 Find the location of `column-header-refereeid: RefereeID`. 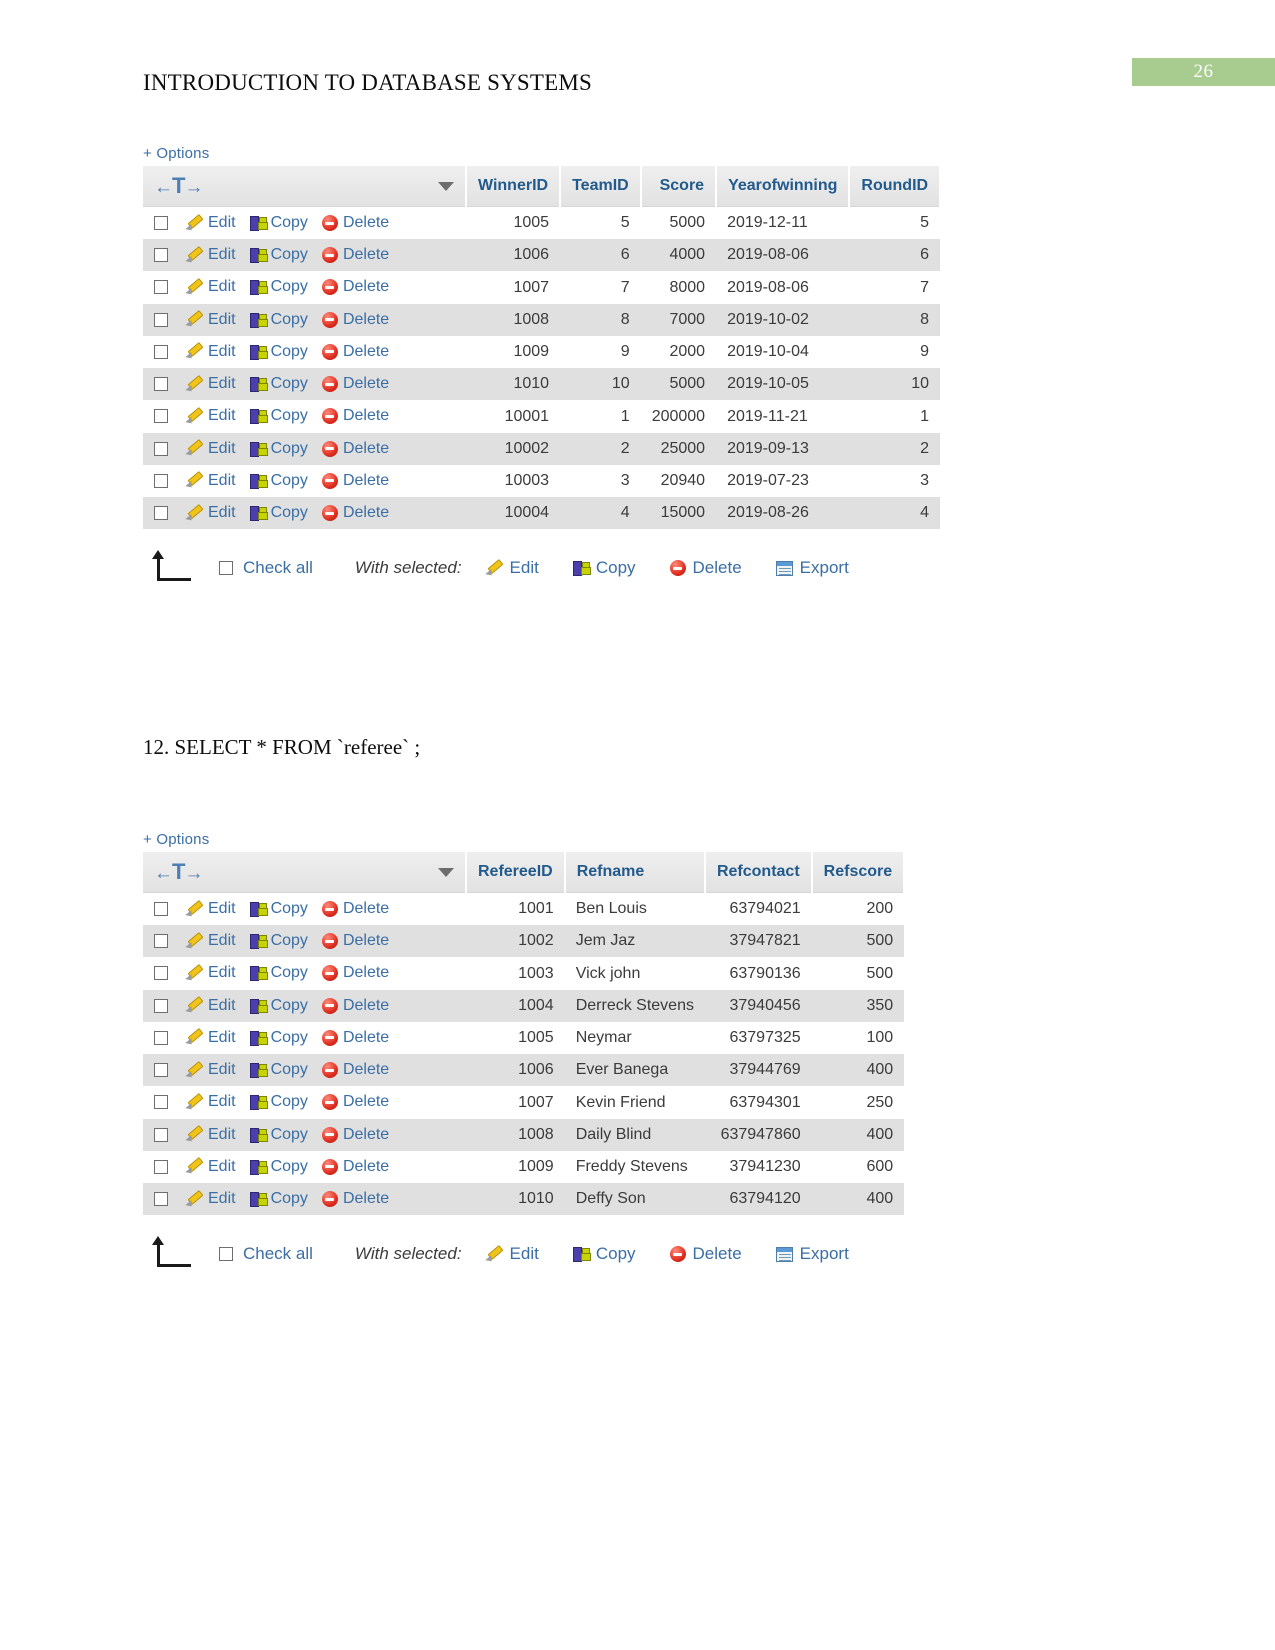

column-header-refereeid: RefereeID is located at coordinates (516, 872).